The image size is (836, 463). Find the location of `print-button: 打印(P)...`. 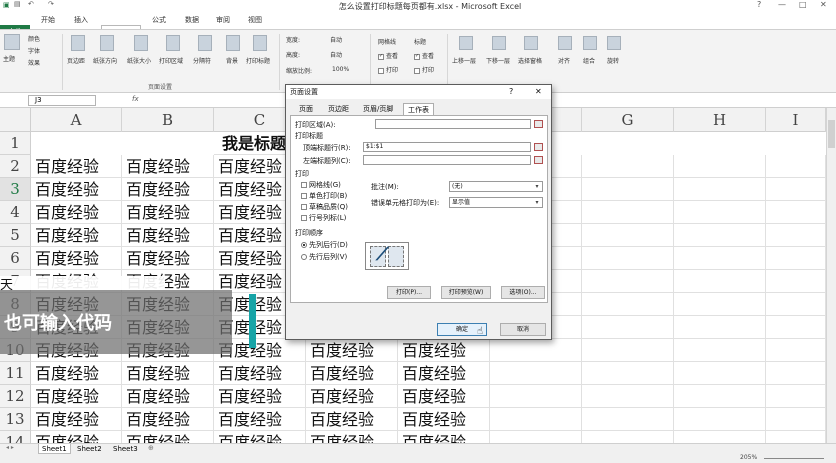

print-button: 打印(P)... is located at coordinates (409, 292).